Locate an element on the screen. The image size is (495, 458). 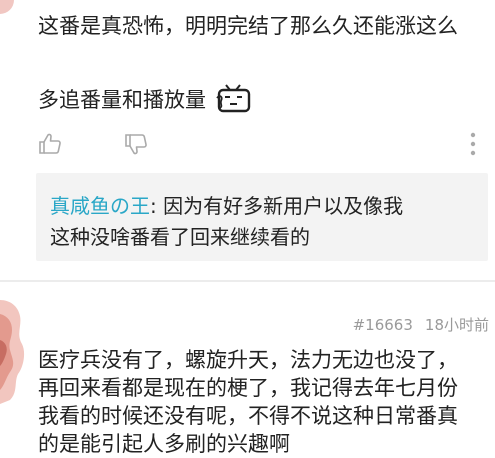
comment-actions is located at coordinates (258, 144).